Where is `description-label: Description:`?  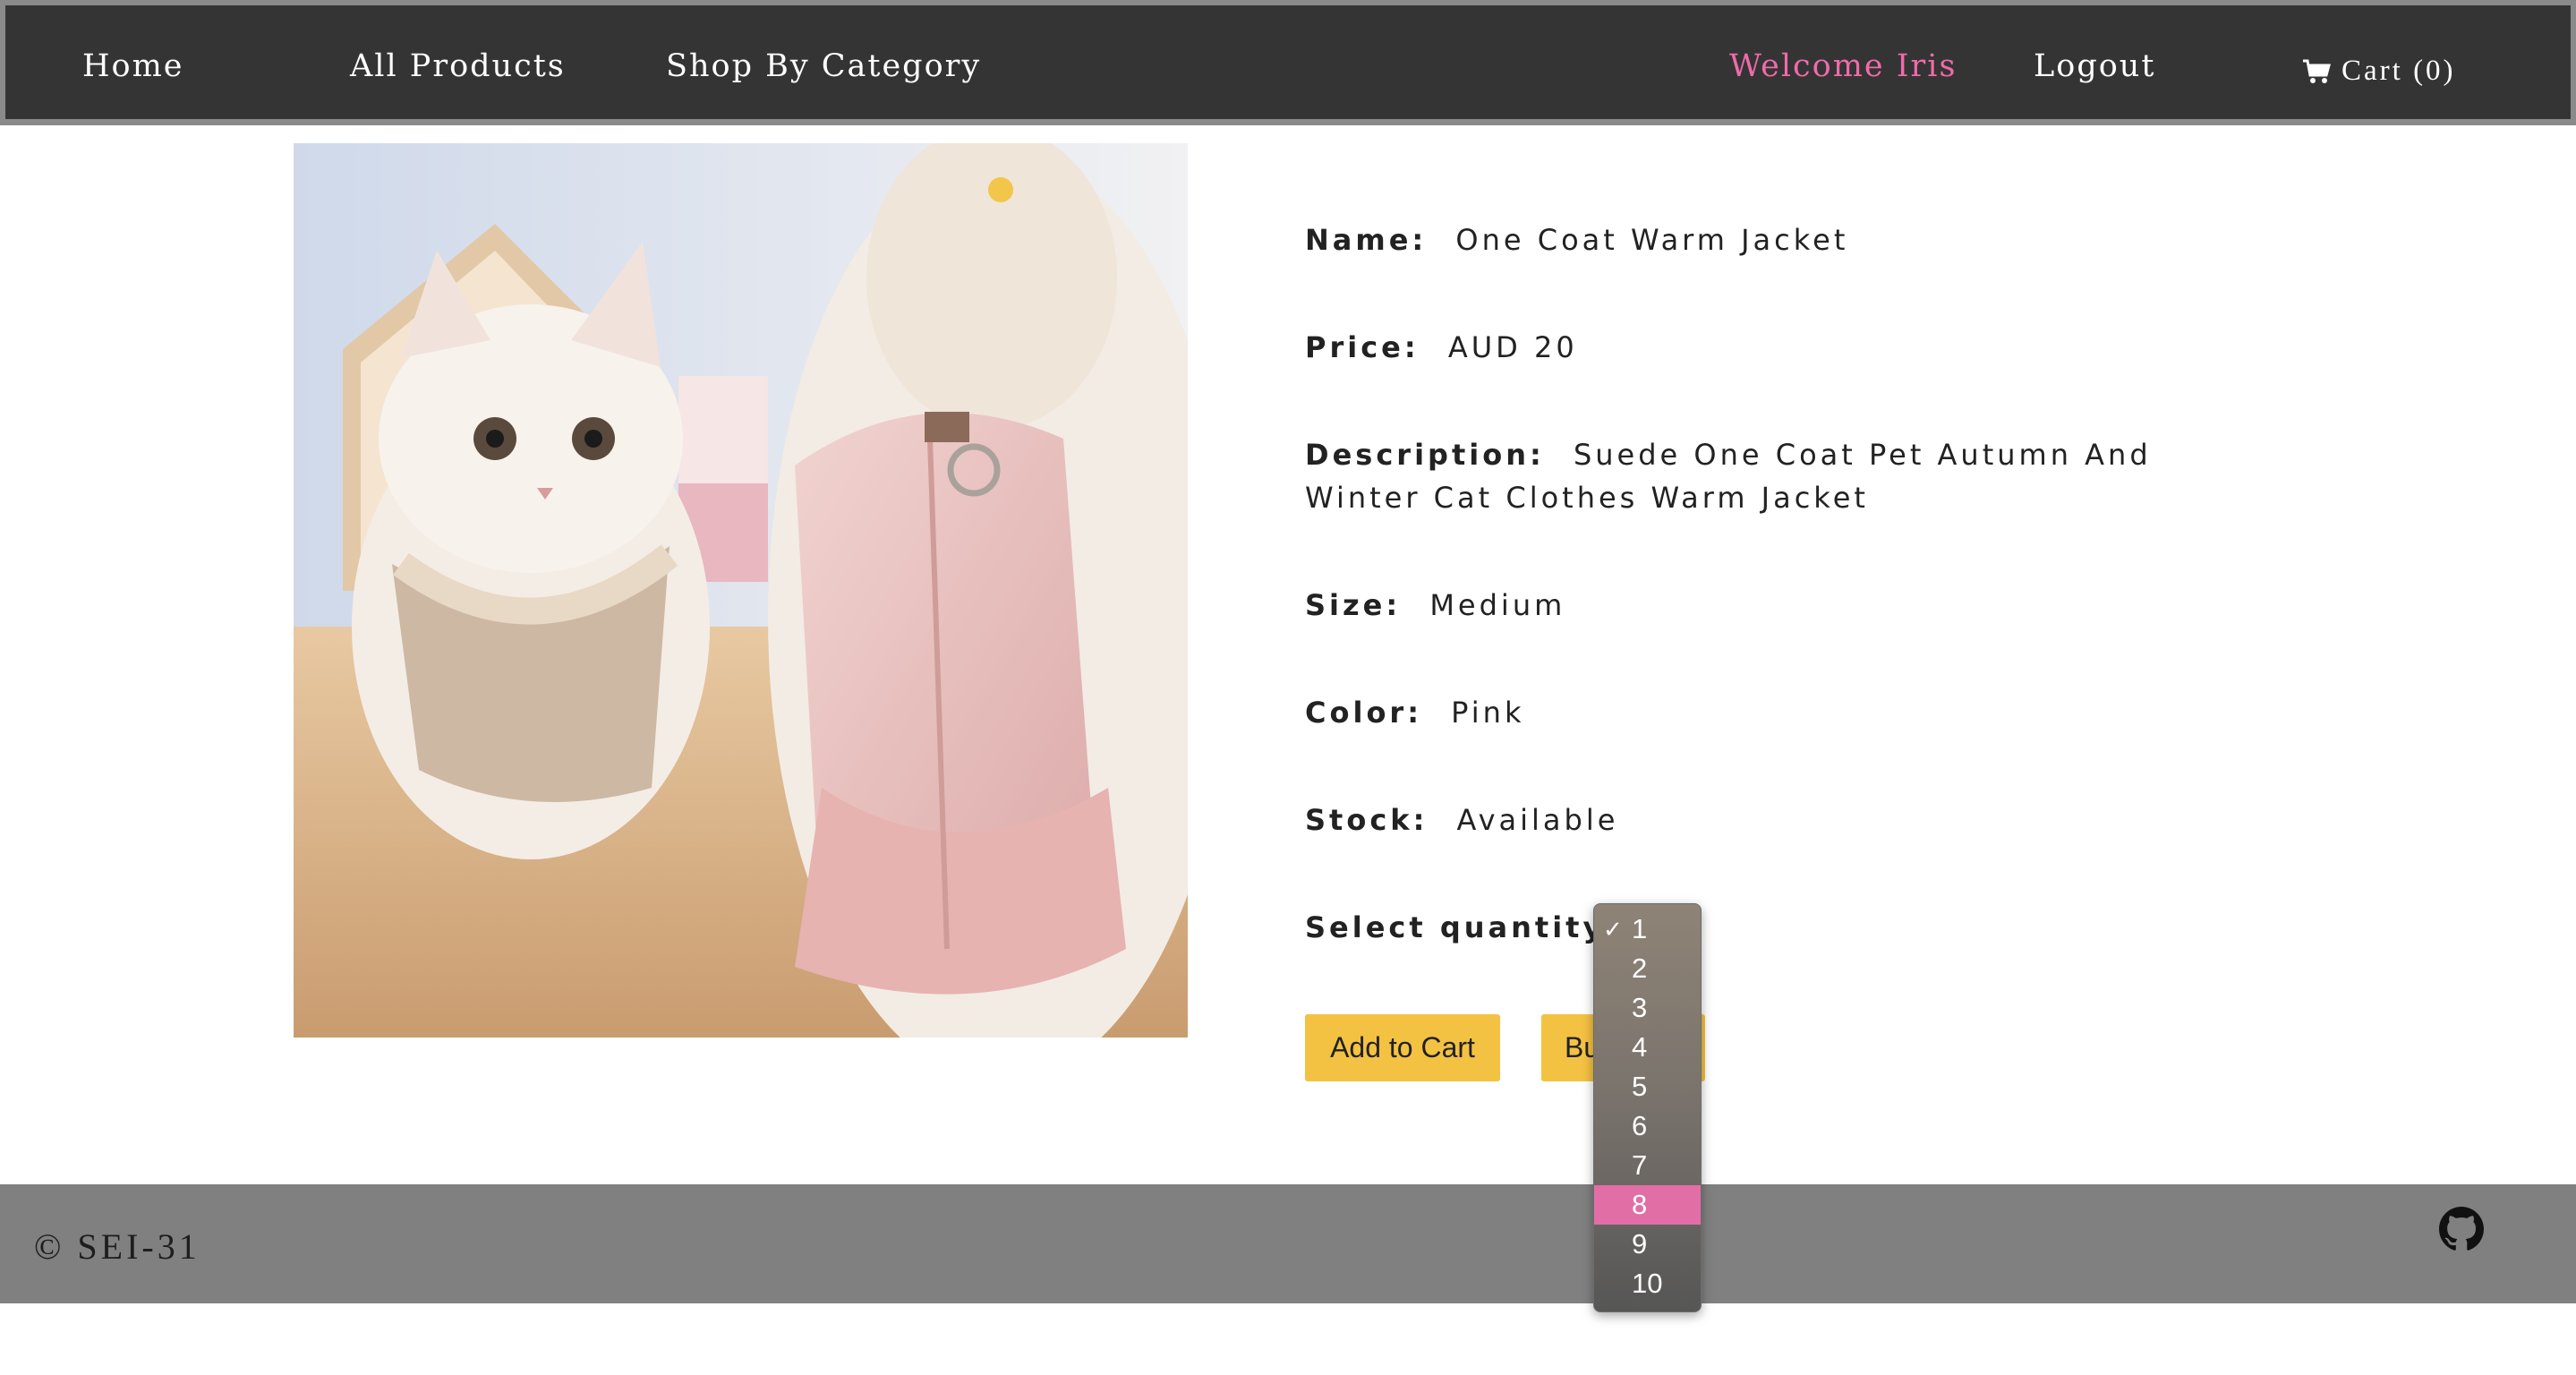
description-label: Description: is located at coordinates (1425, 455).